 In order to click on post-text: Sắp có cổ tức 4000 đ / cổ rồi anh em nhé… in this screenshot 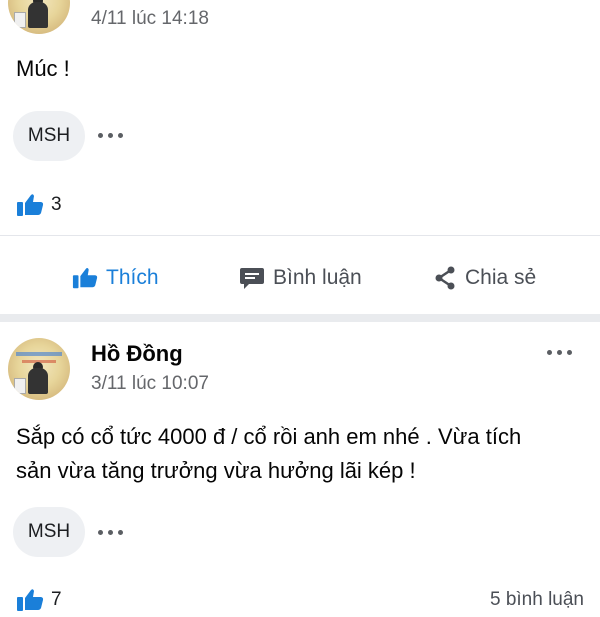, I will do `click(306, 454)`.